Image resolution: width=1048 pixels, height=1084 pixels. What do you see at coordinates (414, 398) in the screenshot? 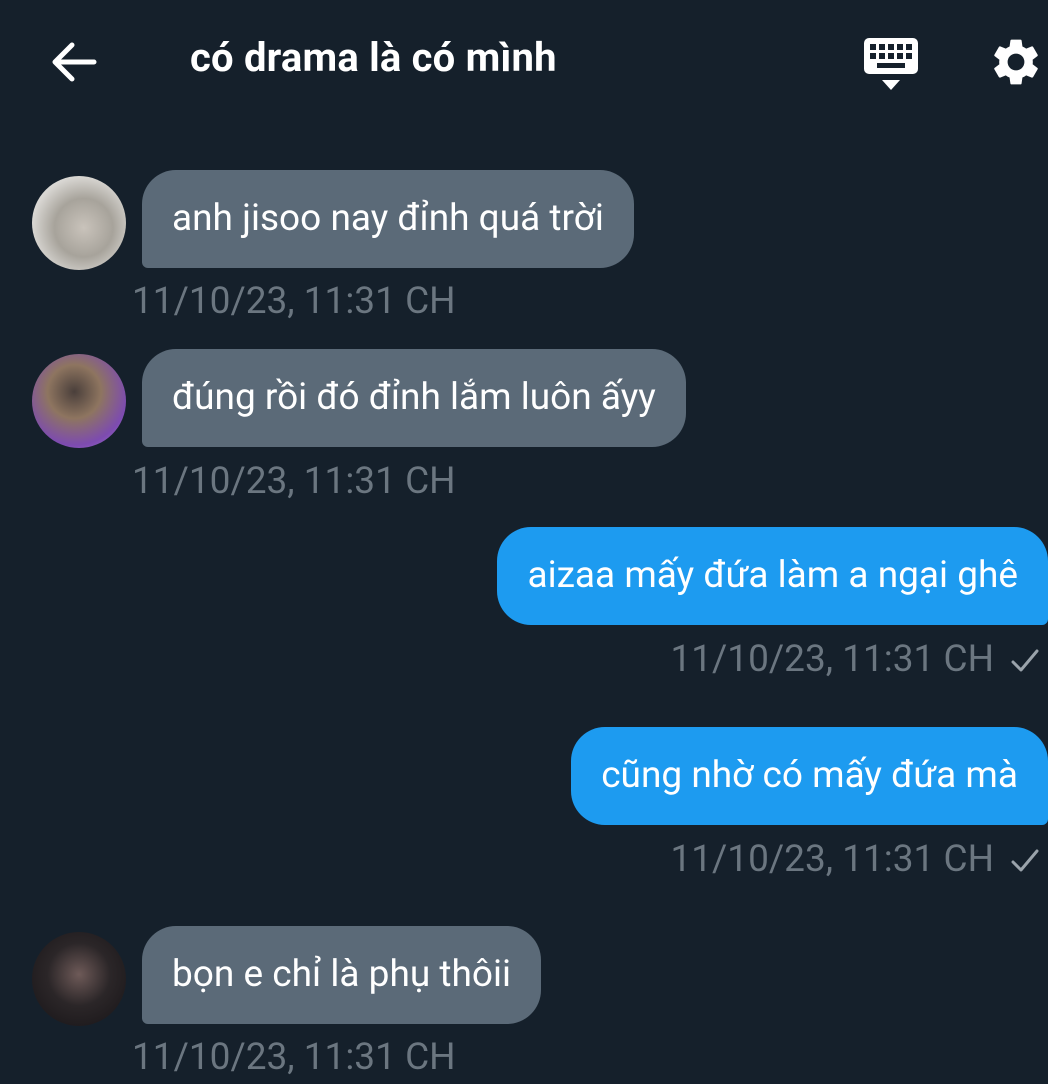
I see `incoming-message-bubble: đúng rồi đó đỉnh lắm luôn ấyy` at bounding box center [414, 398].